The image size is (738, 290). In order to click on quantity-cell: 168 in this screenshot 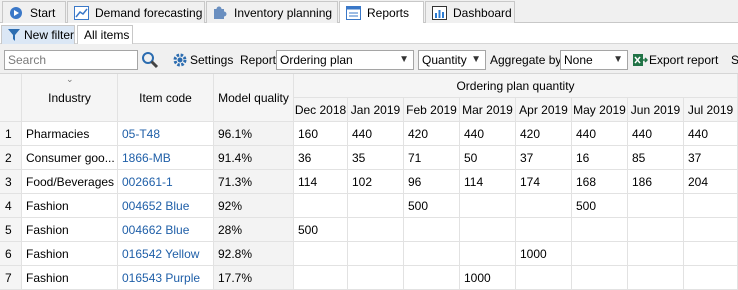, I will do `click(600, 182)`.